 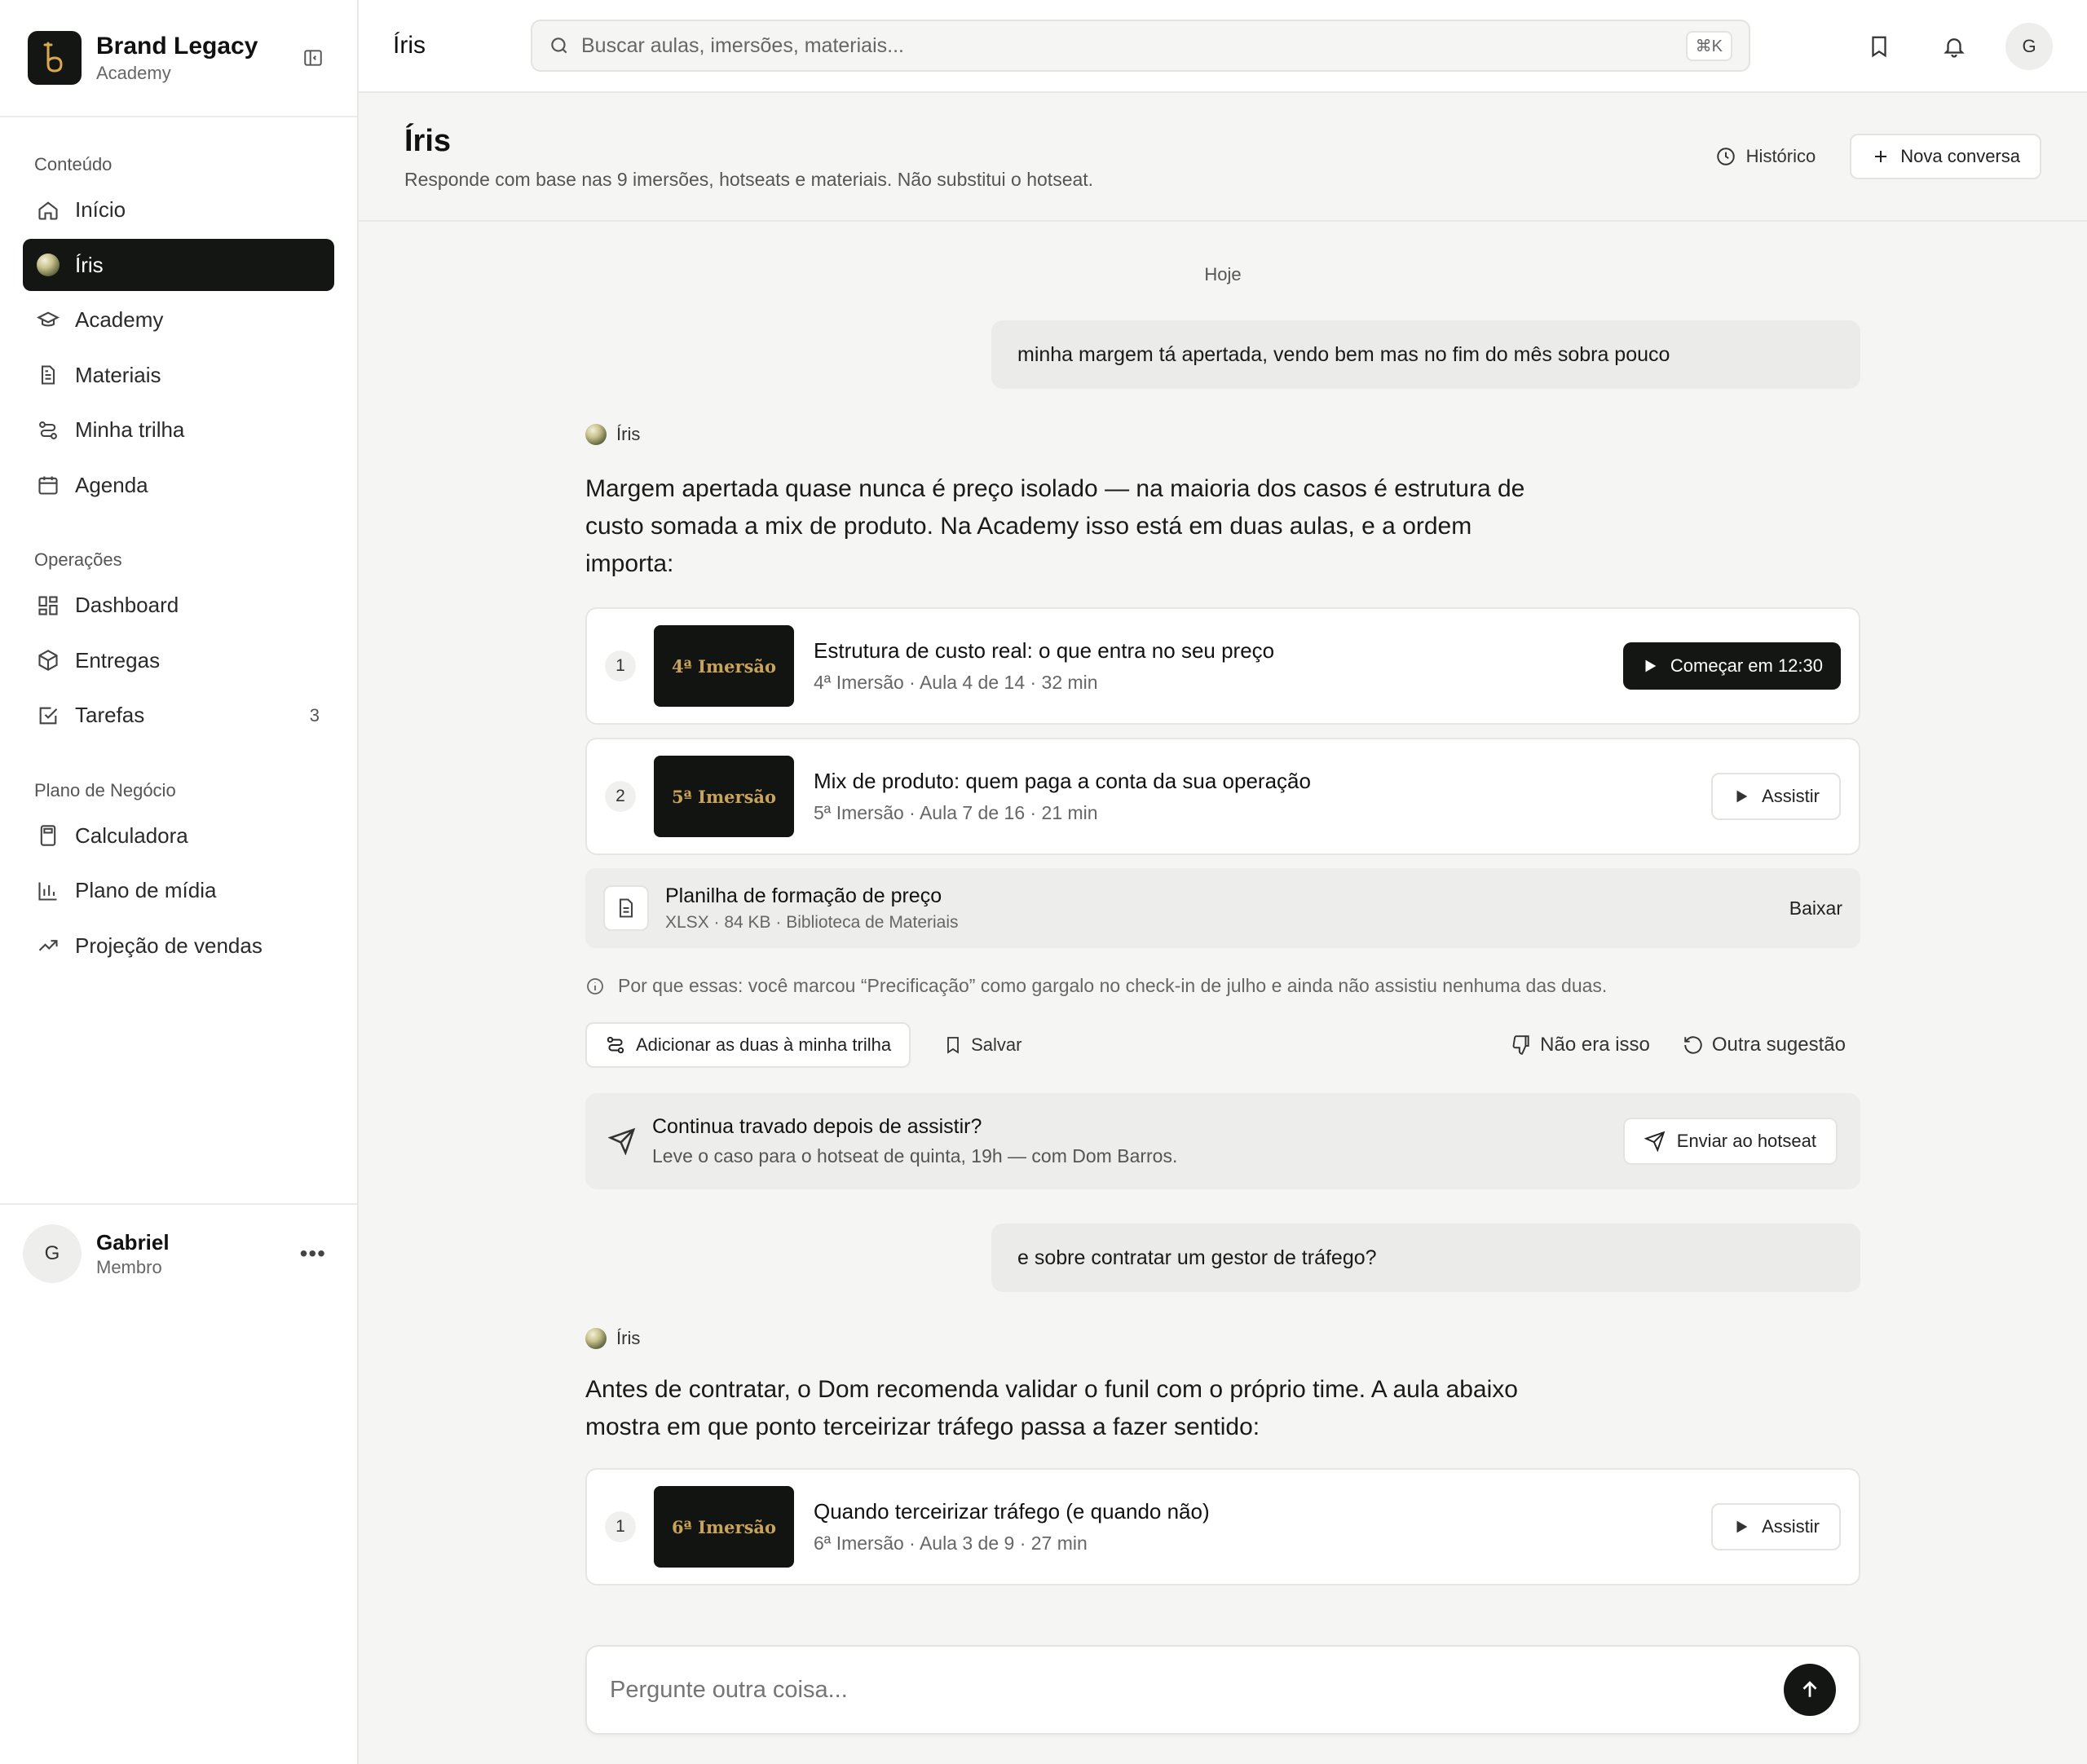 What do you see at coordinates (724, 1527) in the screenshot?
I see `lesson-thumbnail: 6ª Imersão` at bounding box center [724, 1527].